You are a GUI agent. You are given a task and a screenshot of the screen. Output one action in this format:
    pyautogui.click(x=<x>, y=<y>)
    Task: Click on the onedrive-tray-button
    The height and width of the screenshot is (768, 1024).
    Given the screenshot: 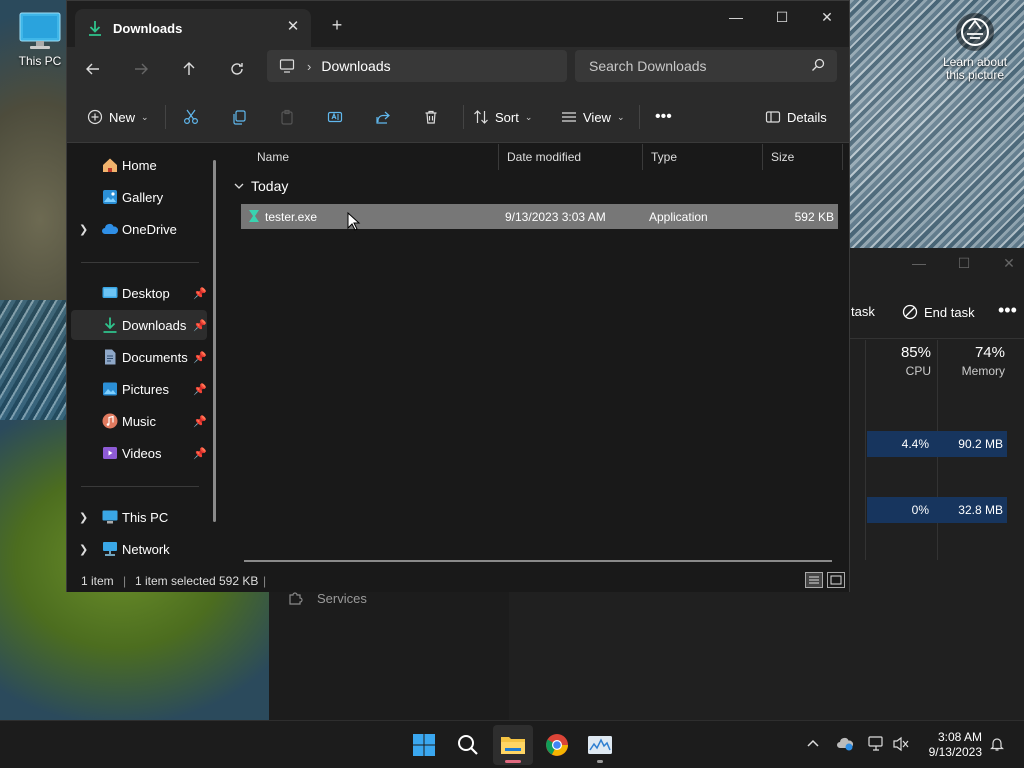 What is the action you would take?
    pyautogui.click(x=845, y=744)
    